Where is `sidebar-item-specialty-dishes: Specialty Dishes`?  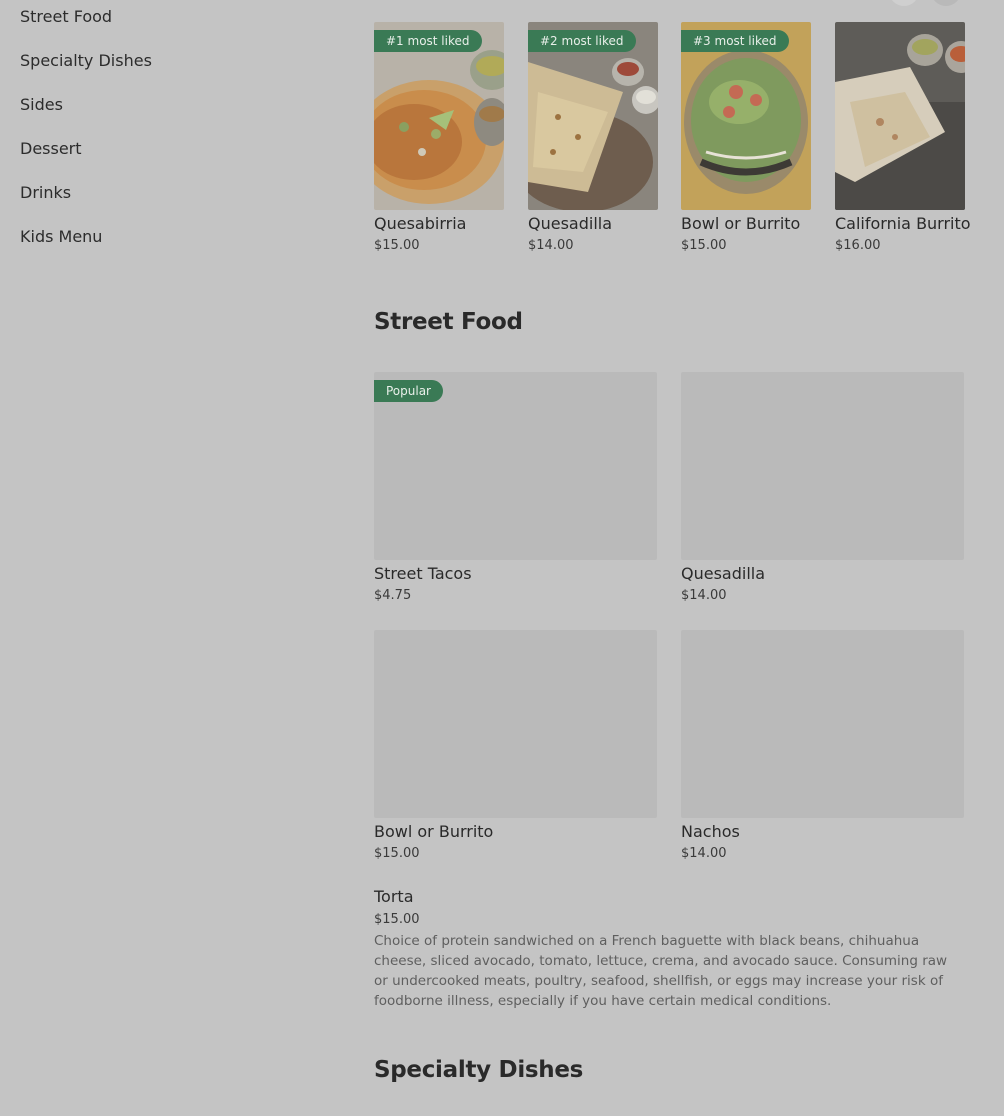
sidebar-item-specialty-dishes: Specialty Dishes is located at coordinates (86, 60).